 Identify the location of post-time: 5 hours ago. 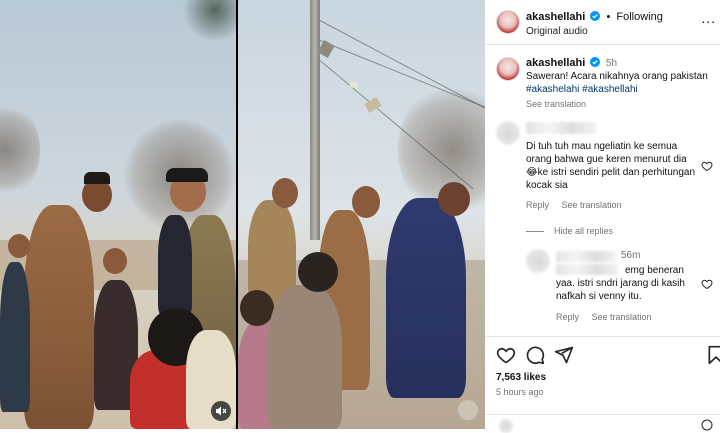
(520, 392).